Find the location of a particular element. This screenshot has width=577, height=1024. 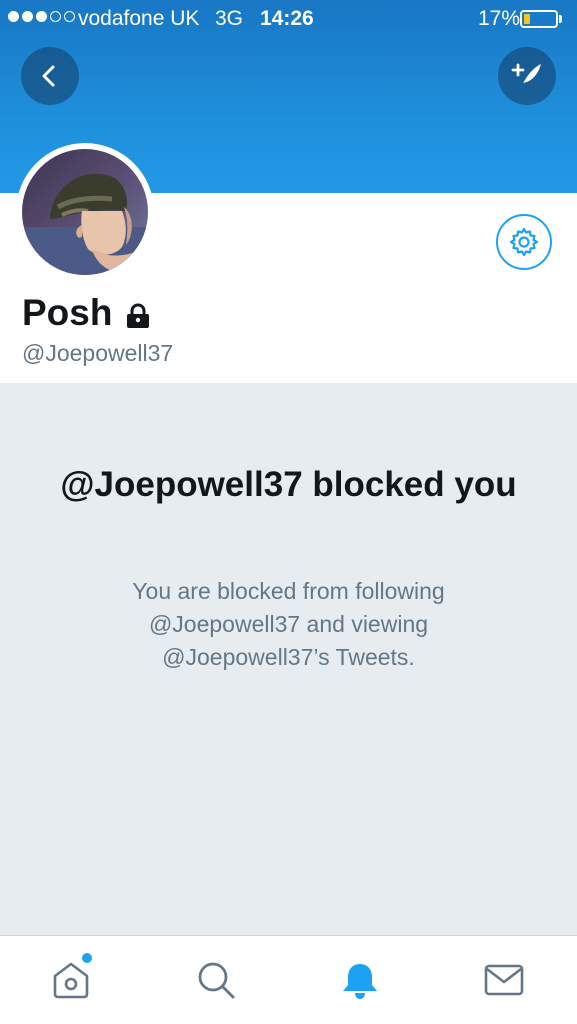

profile-handle: @Joepowell37 is located at coordinates (98, 353).